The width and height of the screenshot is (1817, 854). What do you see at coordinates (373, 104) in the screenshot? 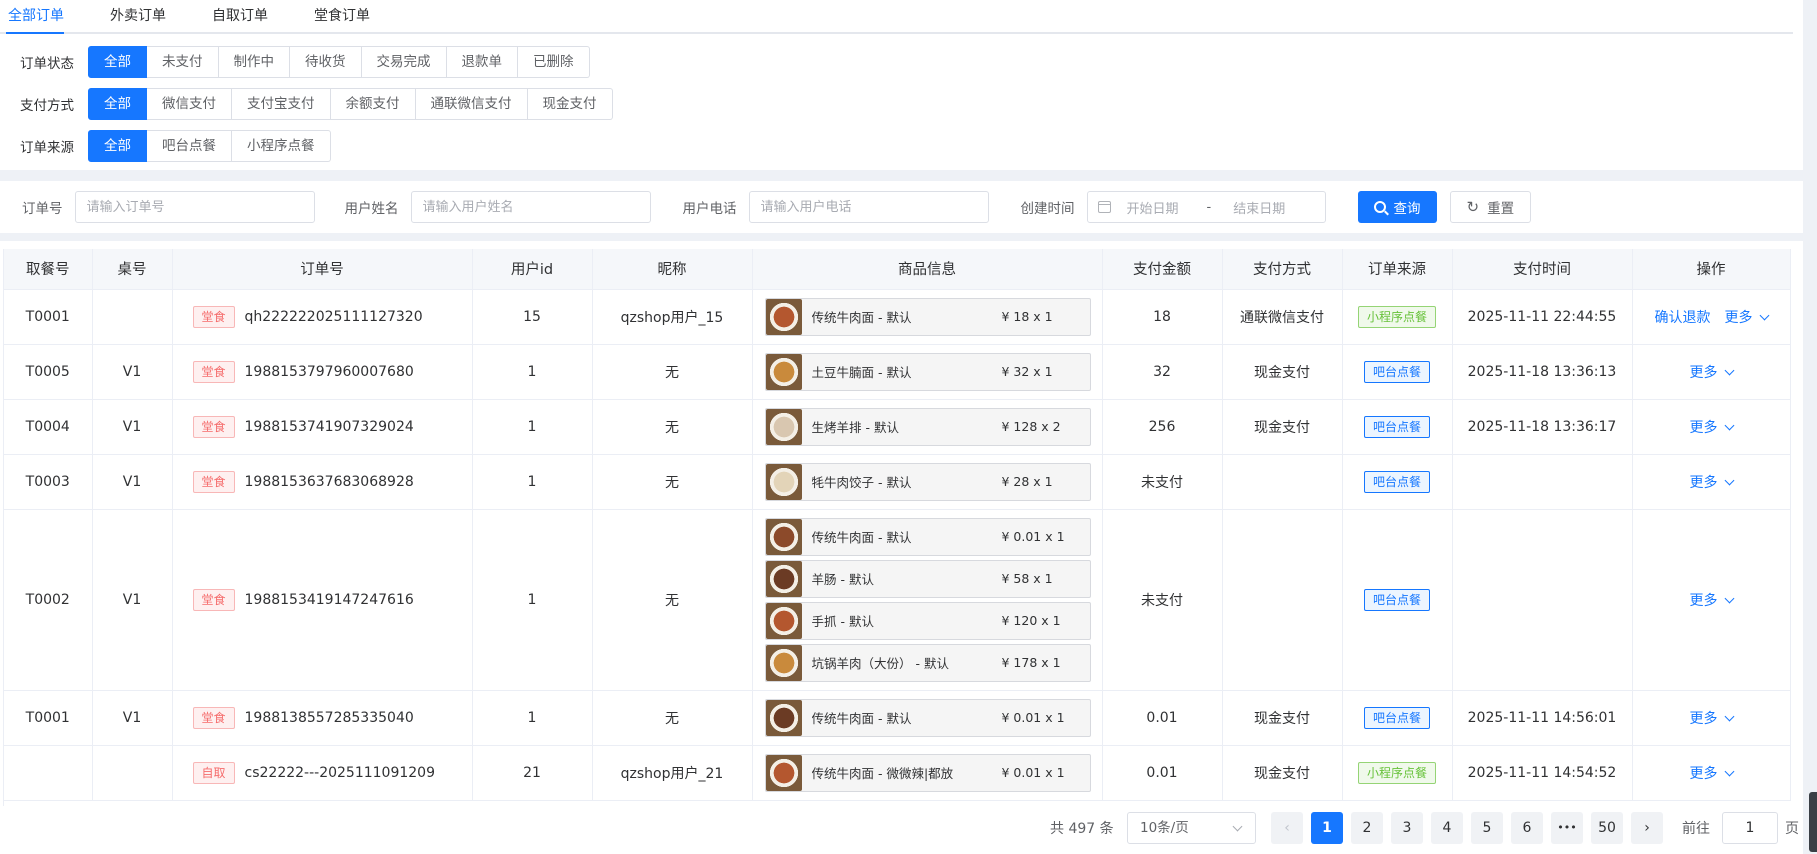
I see `payment-option-balance: 余额支付` at bounding box center [373, 104].